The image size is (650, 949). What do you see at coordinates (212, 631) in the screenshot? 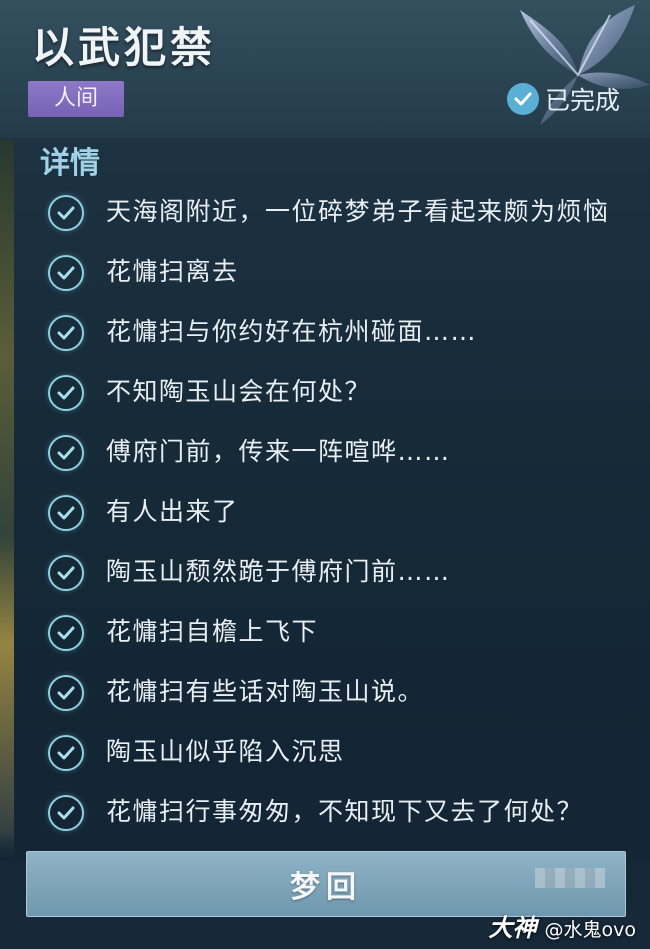
I see `step-text: 花慵扫自檐上飞下` at bounding box center [212, 631].